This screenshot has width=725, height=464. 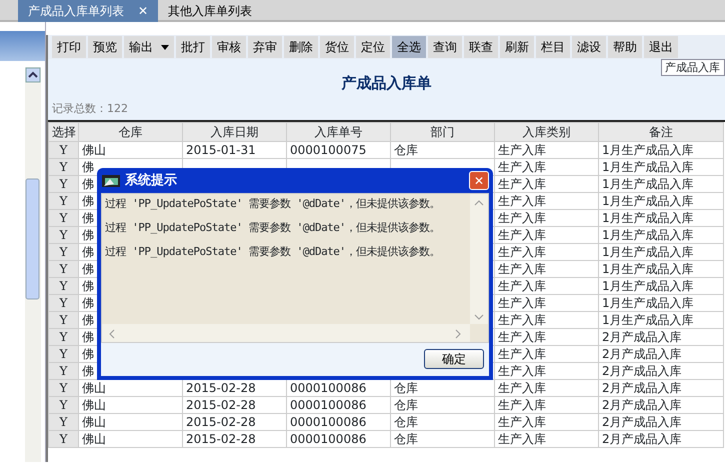 I want to click on app-icon, so click(x=111, y=180).